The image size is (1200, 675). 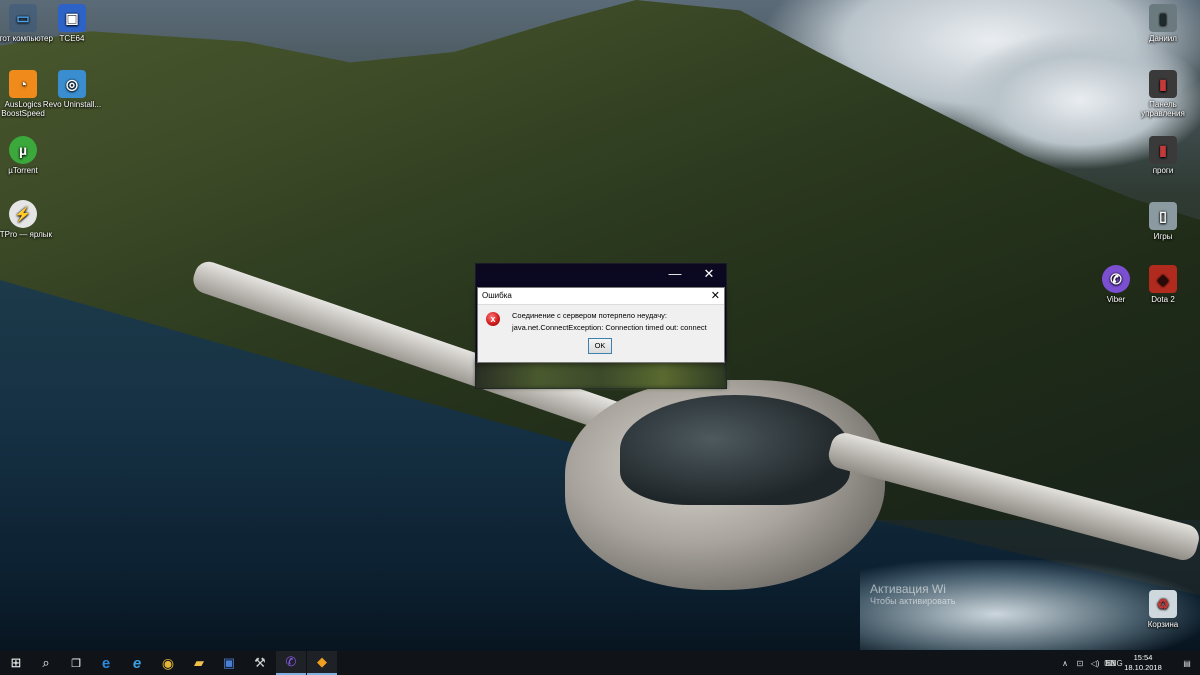 I want to click on desktop-icon-tce64: ▣ TCE64, so click(x=72, y=23).